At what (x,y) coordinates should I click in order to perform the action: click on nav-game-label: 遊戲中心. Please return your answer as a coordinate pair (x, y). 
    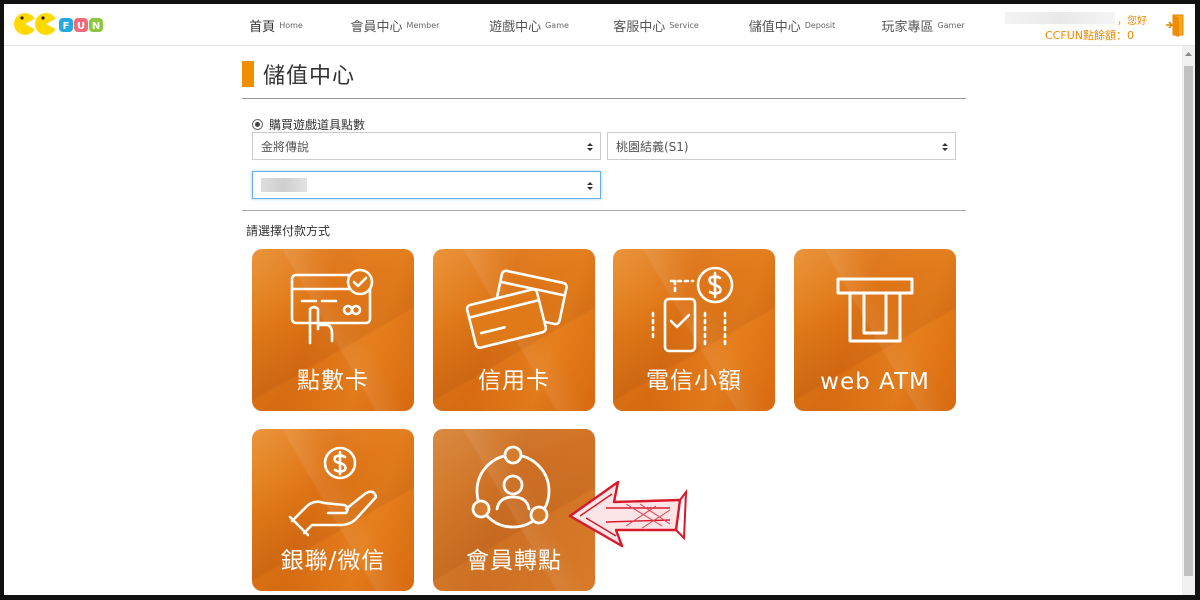
    Looking at the image, I should click on (515, 27).